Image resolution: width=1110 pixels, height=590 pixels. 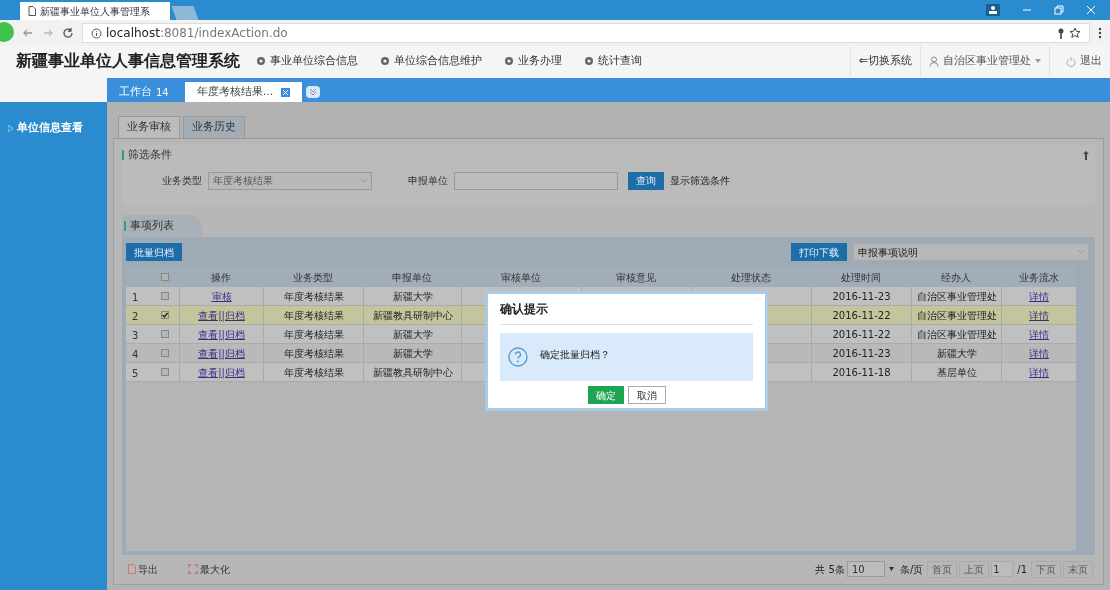 I want to click on page-size-label: 条/页, so click(x=911, y=569).